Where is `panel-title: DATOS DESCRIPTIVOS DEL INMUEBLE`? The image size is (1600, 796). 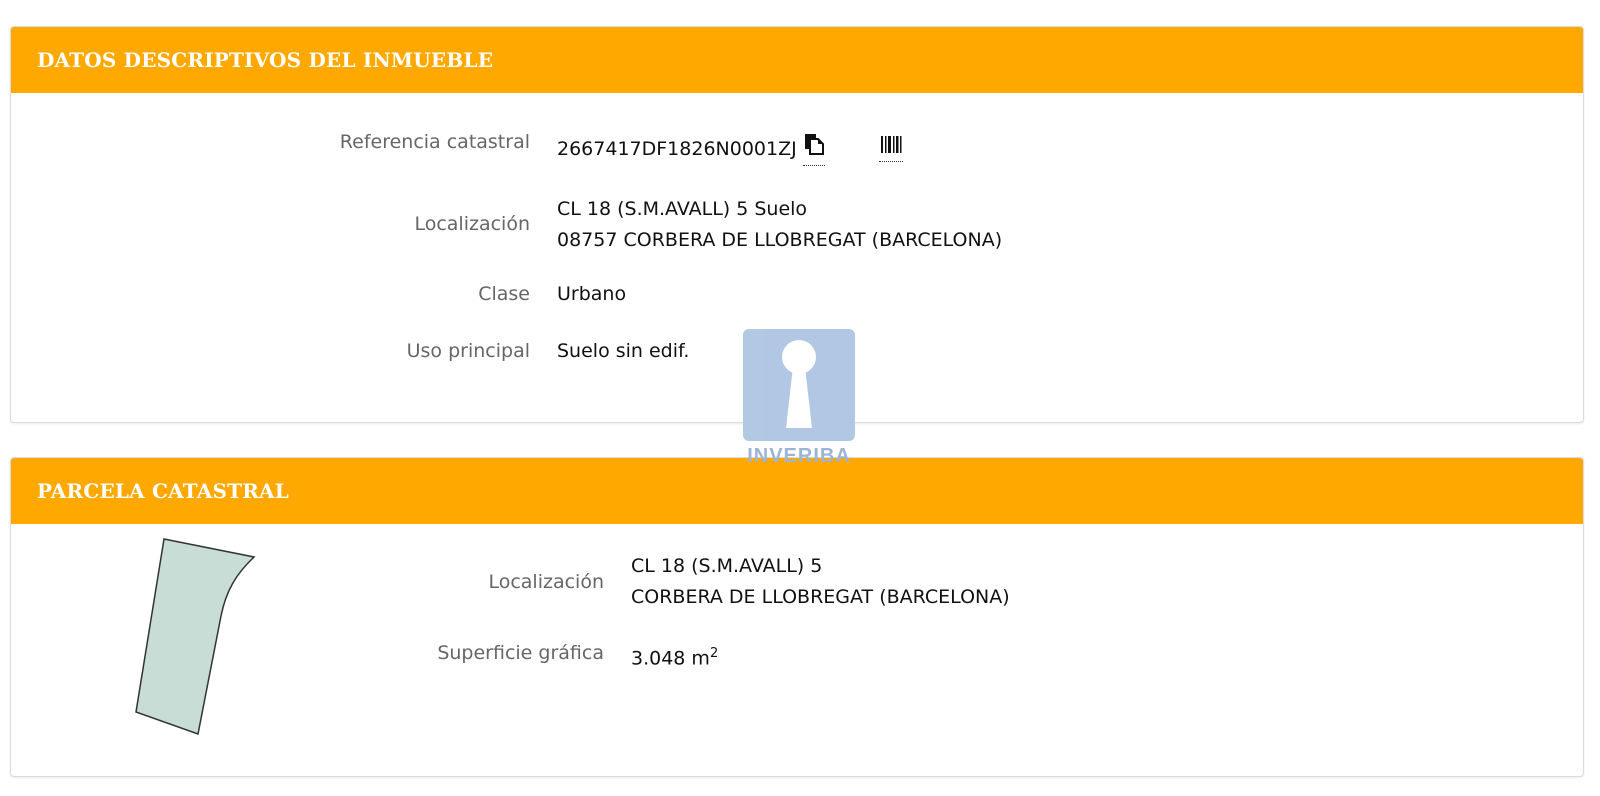
panel-title: DATOS DESCRIPTIVOS DEL INMUEBLE is located at coordinates (265, 60).